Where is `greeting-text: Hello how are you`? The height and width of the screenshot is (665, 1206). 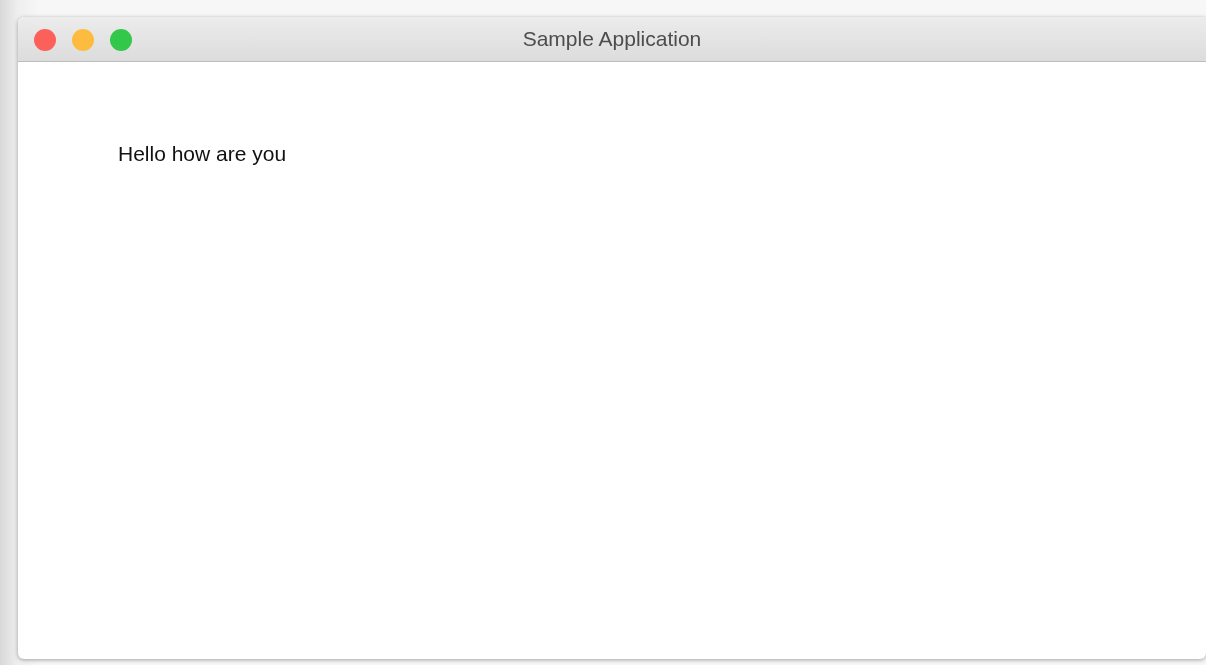 greeting-text: Hello how are you is located at coordinates (202, 153).